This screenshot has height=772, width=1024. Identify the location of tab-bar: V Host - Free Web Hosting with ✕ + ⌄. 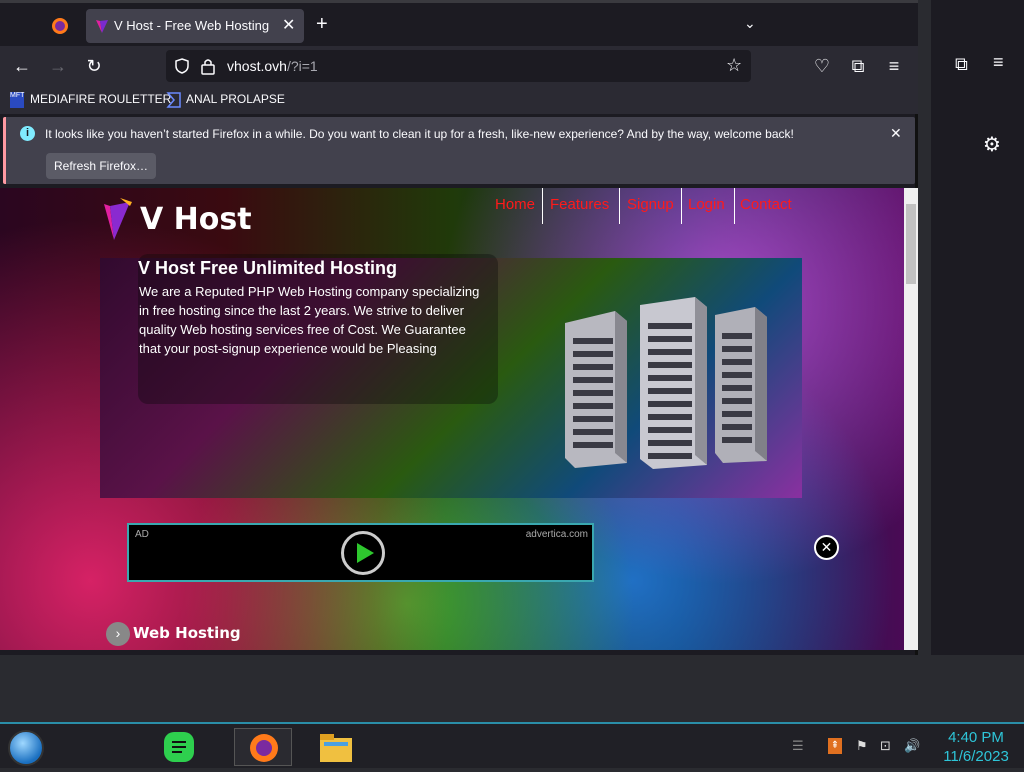
(459, 23).